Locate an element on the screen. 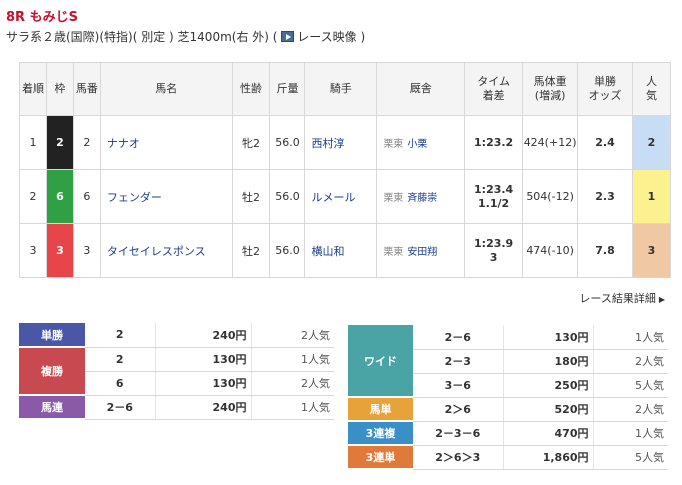 This screenshot has width=682, height=485. payout-row: 馬単 2＞6 520円 2人気 is located at coordinates (508, 409).